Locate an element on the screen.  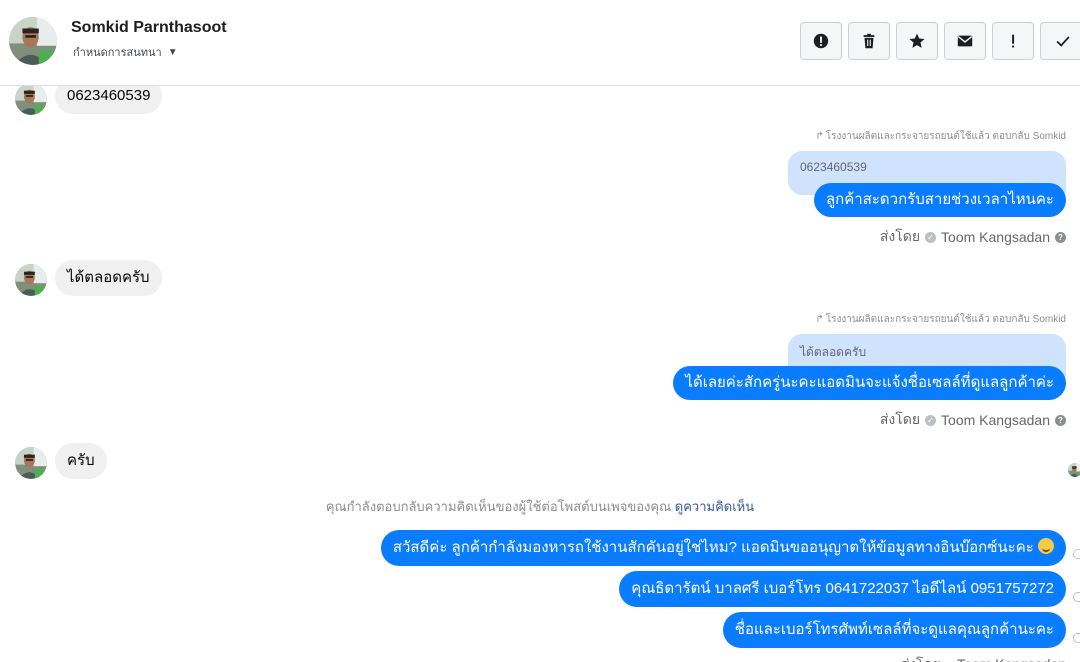
trash-icon is located at coordinates (869, 41).